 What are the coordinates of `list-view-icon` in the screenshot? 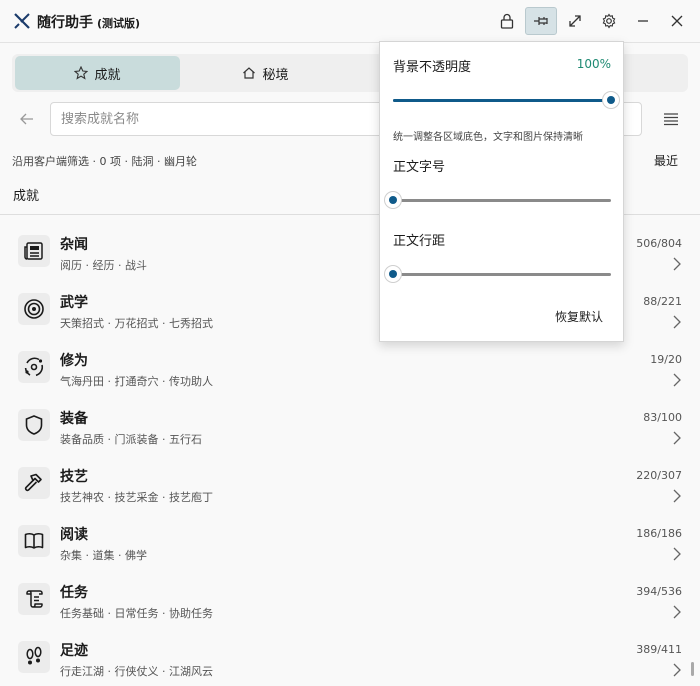 It's located at (671, 119).